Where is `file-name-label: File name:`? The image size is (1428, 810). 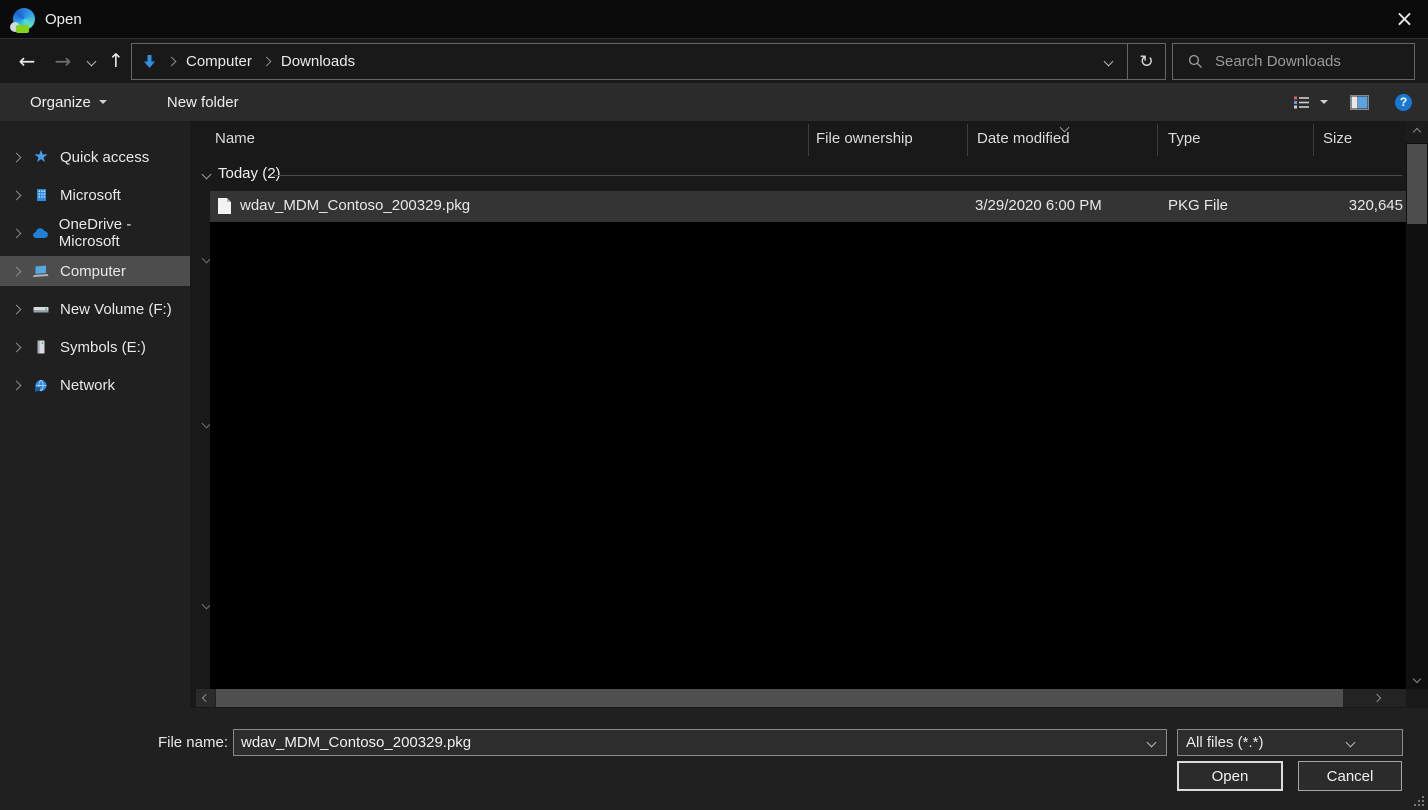
file-name-label: File name: is located at coordinates (192, 742).